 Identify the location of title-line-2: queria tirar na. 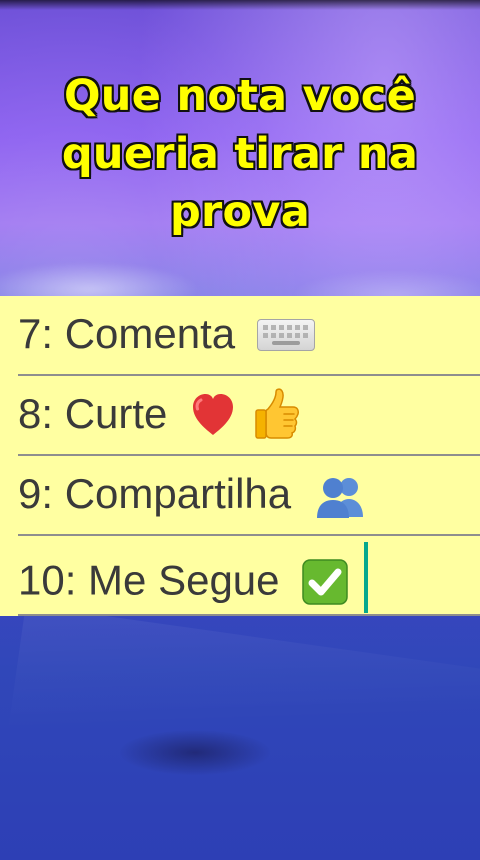
(240, 154).